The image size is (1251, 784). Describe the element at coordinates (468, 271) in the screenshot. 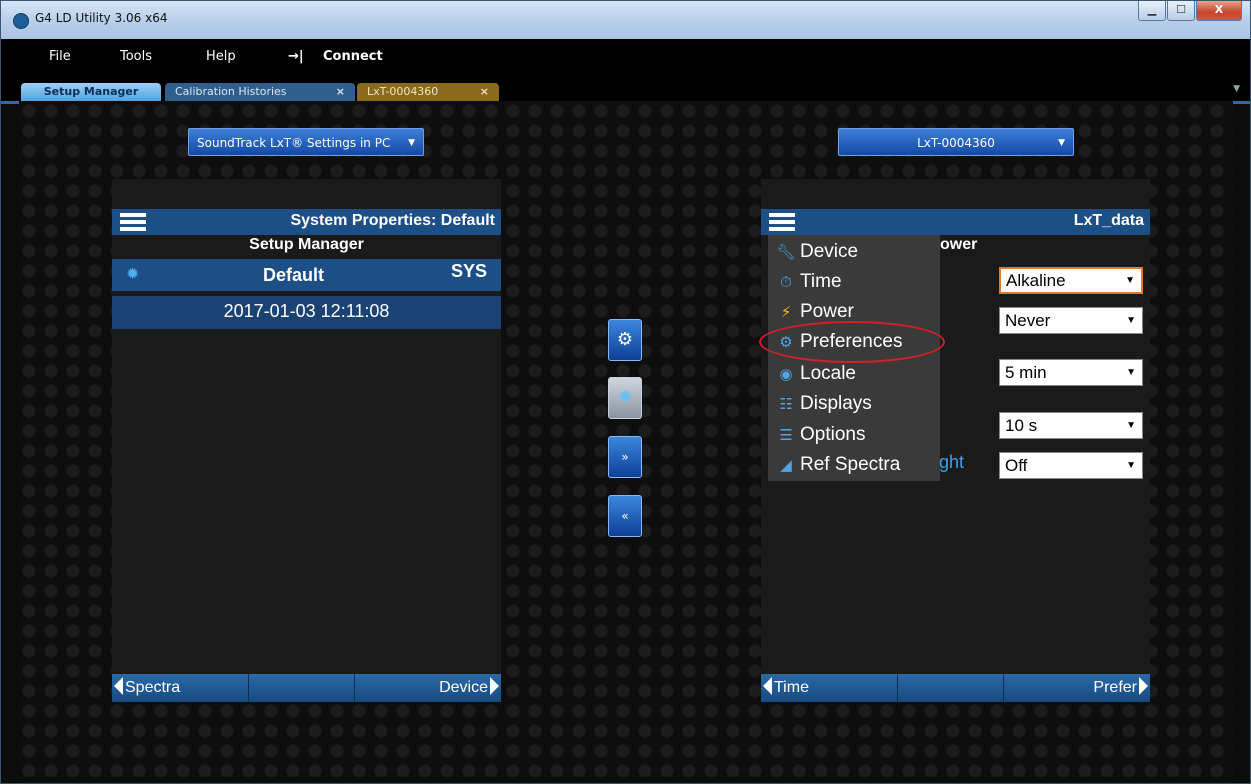

I see `setup-tag: SYS` at that location.